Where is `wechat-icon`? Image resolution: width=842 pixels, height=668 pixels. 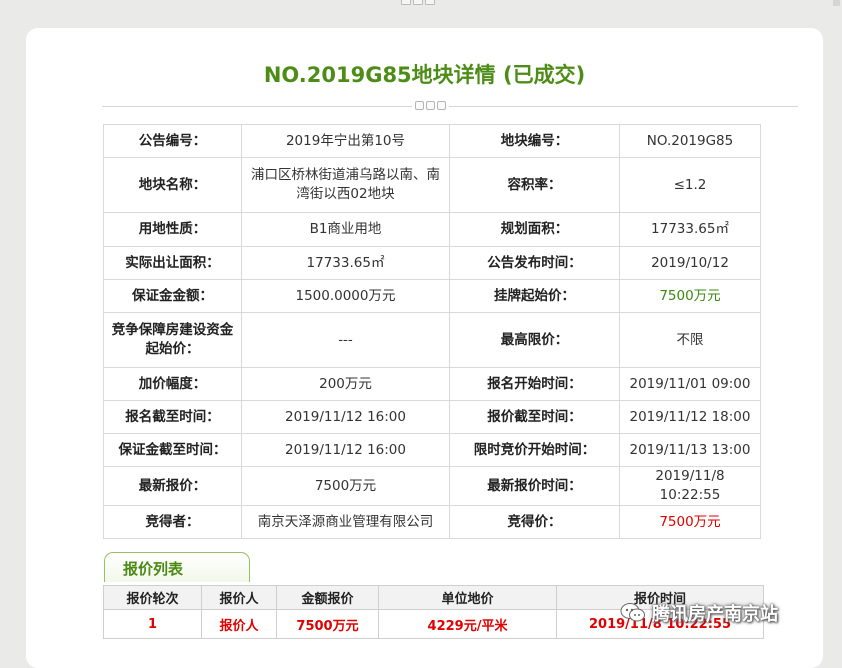 wechat-icon is located at coordinates (632, 612).